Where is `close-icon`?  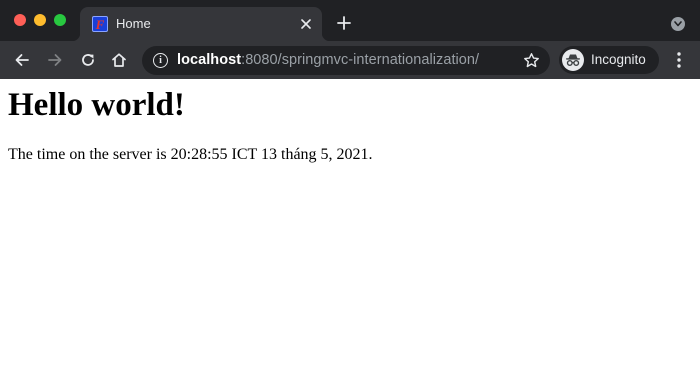 close-icon is located at coordinates (306, 24).